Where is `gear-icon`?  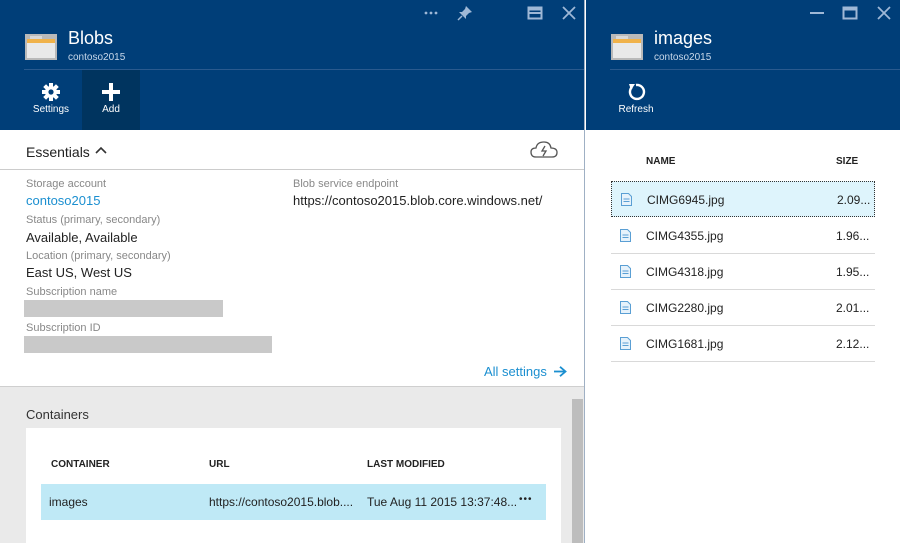
gear-icon is located at coordinates (51, 92).